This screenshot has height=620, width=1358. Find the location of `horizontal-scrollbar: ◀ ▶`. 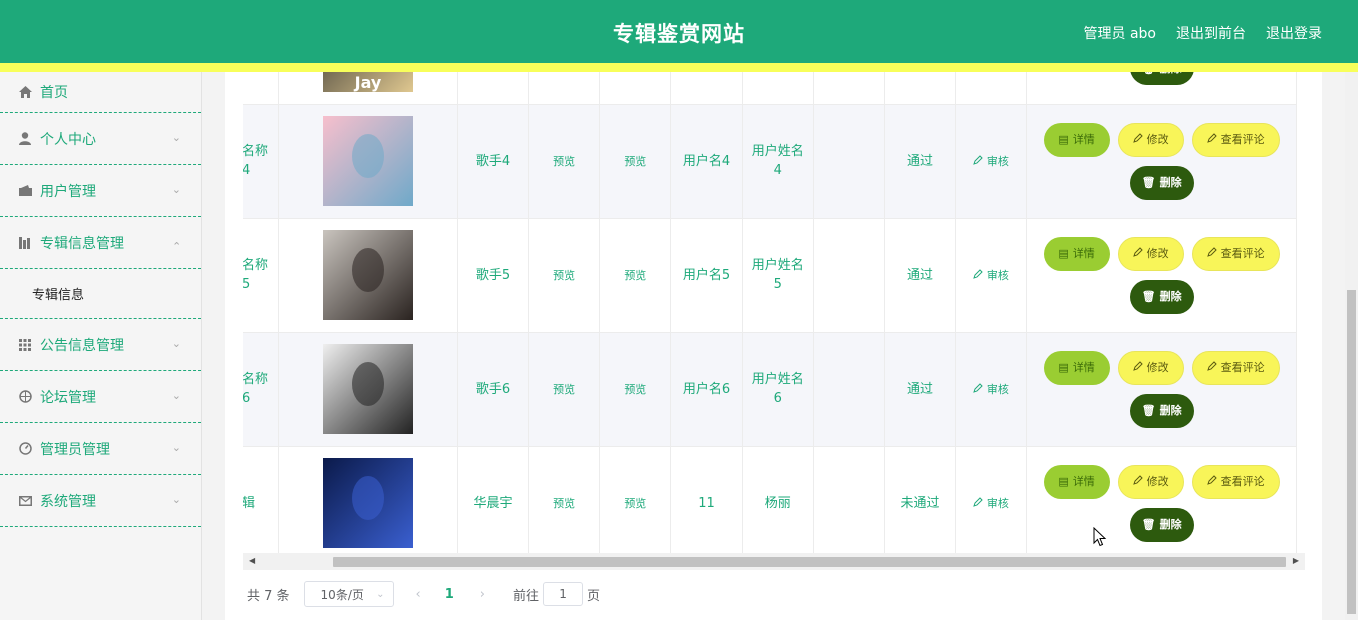

horizontal-scrollbar: ◀ ▶ is located at coordinates (774, 561).